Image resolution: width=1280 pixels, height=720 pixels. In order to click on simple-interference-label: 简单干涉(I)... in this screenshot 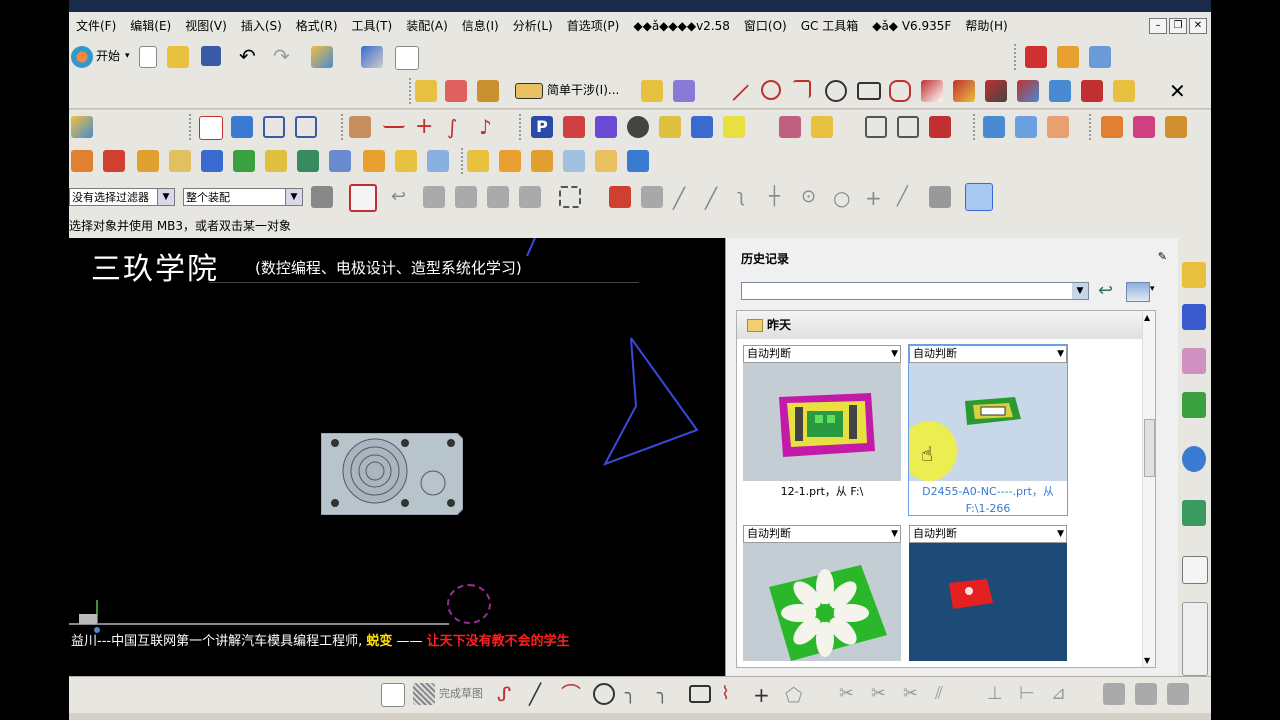, I will do `click(583, 90)`.